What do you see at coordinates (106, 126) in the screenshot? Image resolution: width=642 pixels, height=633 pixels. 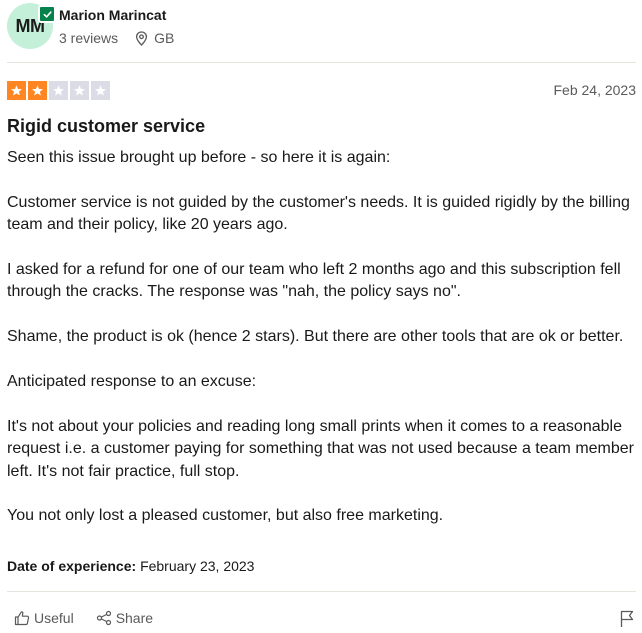 I see `review-title: Rigid customer service` at bounding box center [106, 126].